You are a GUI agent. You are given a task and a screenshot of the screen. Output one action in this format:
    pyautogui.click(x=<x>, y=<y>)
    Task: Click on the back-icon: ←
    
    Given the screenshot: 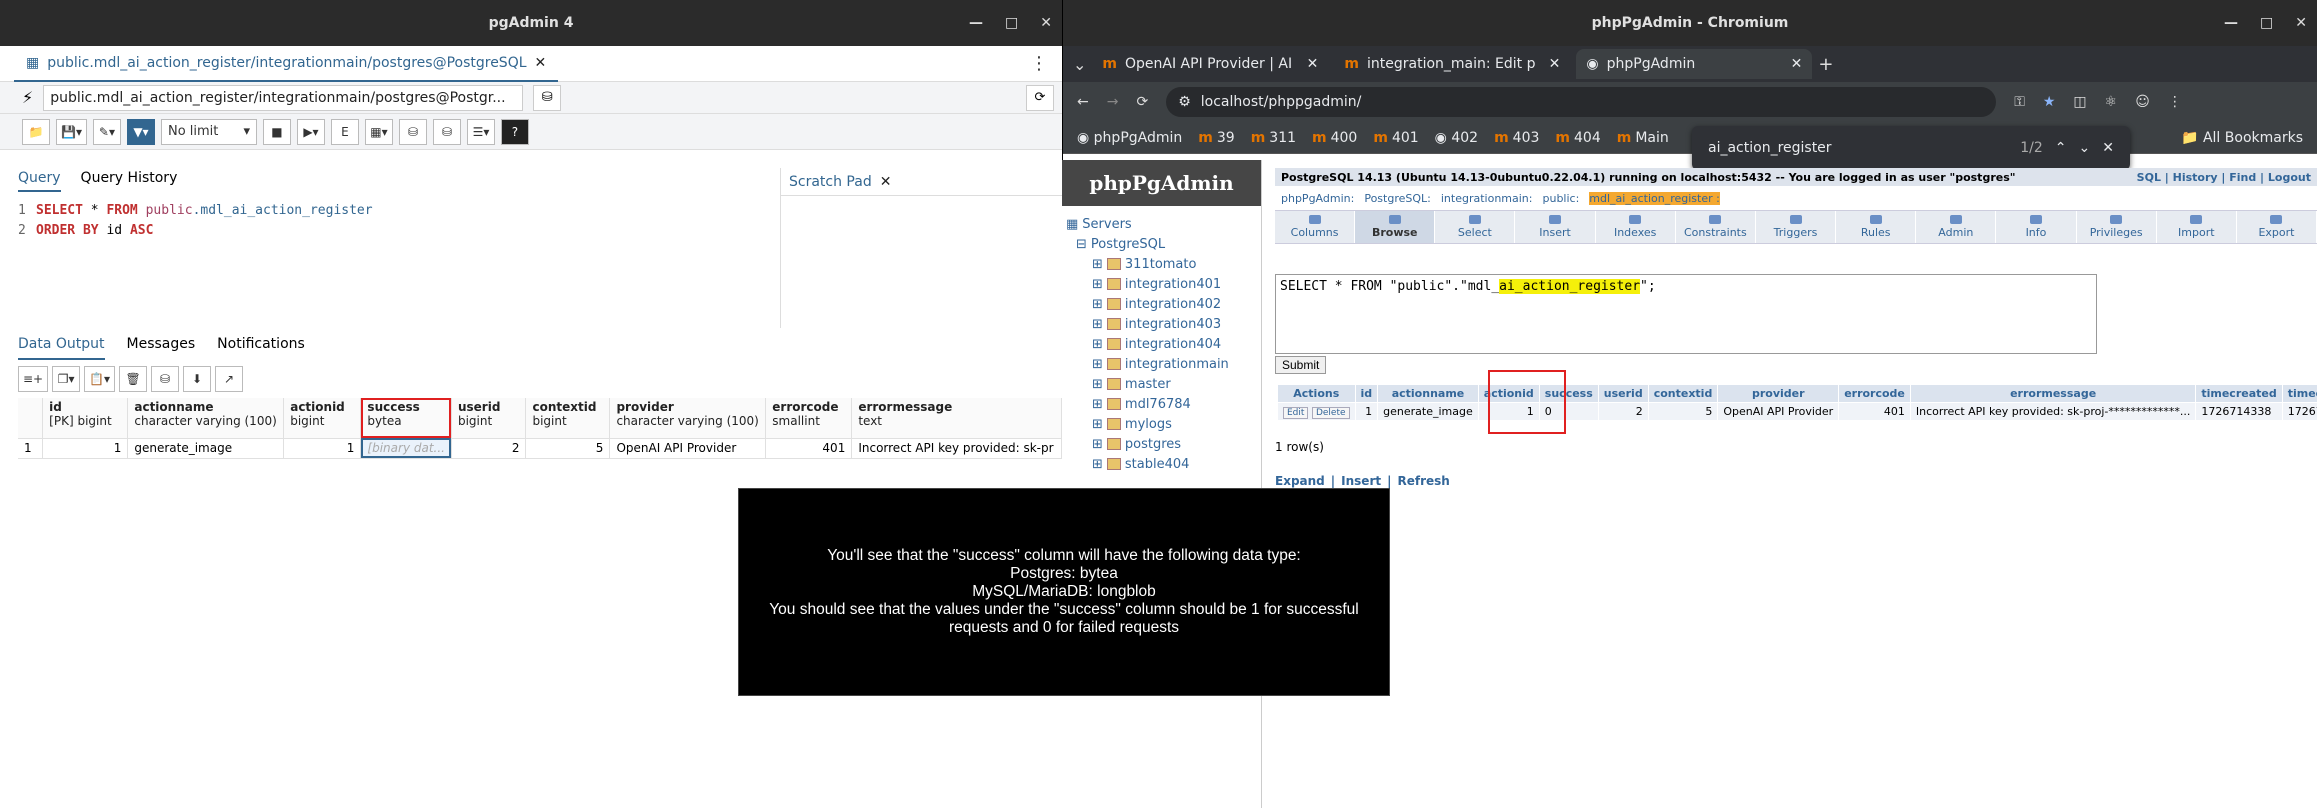 What is the action you would take?
    pyautogui.click(x=1083, y=102)
    